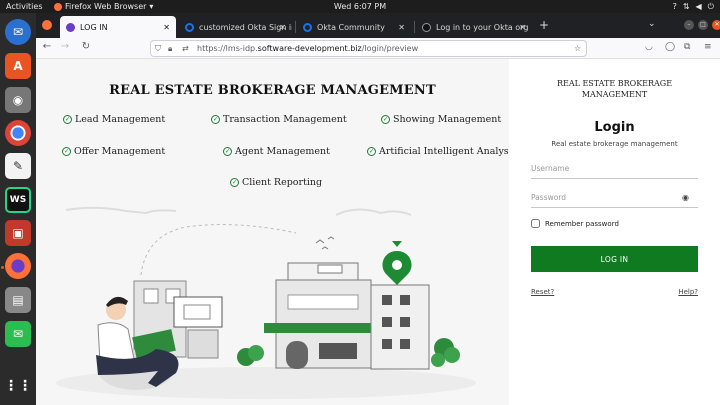 This screenshot has width=720, height=405. I want to click on power-icon: ⏻, so click(710, 6).